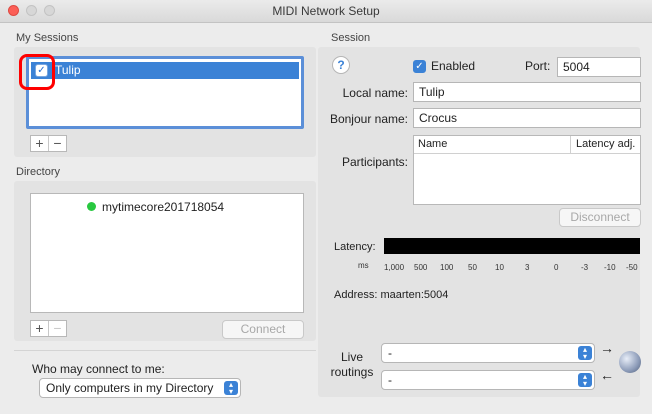 This screenshot has height=414, width=652. What do you see at coordinates (356, 295) in the screenshot?
I see `address-label: Address:` at bounding box center [356, 295].